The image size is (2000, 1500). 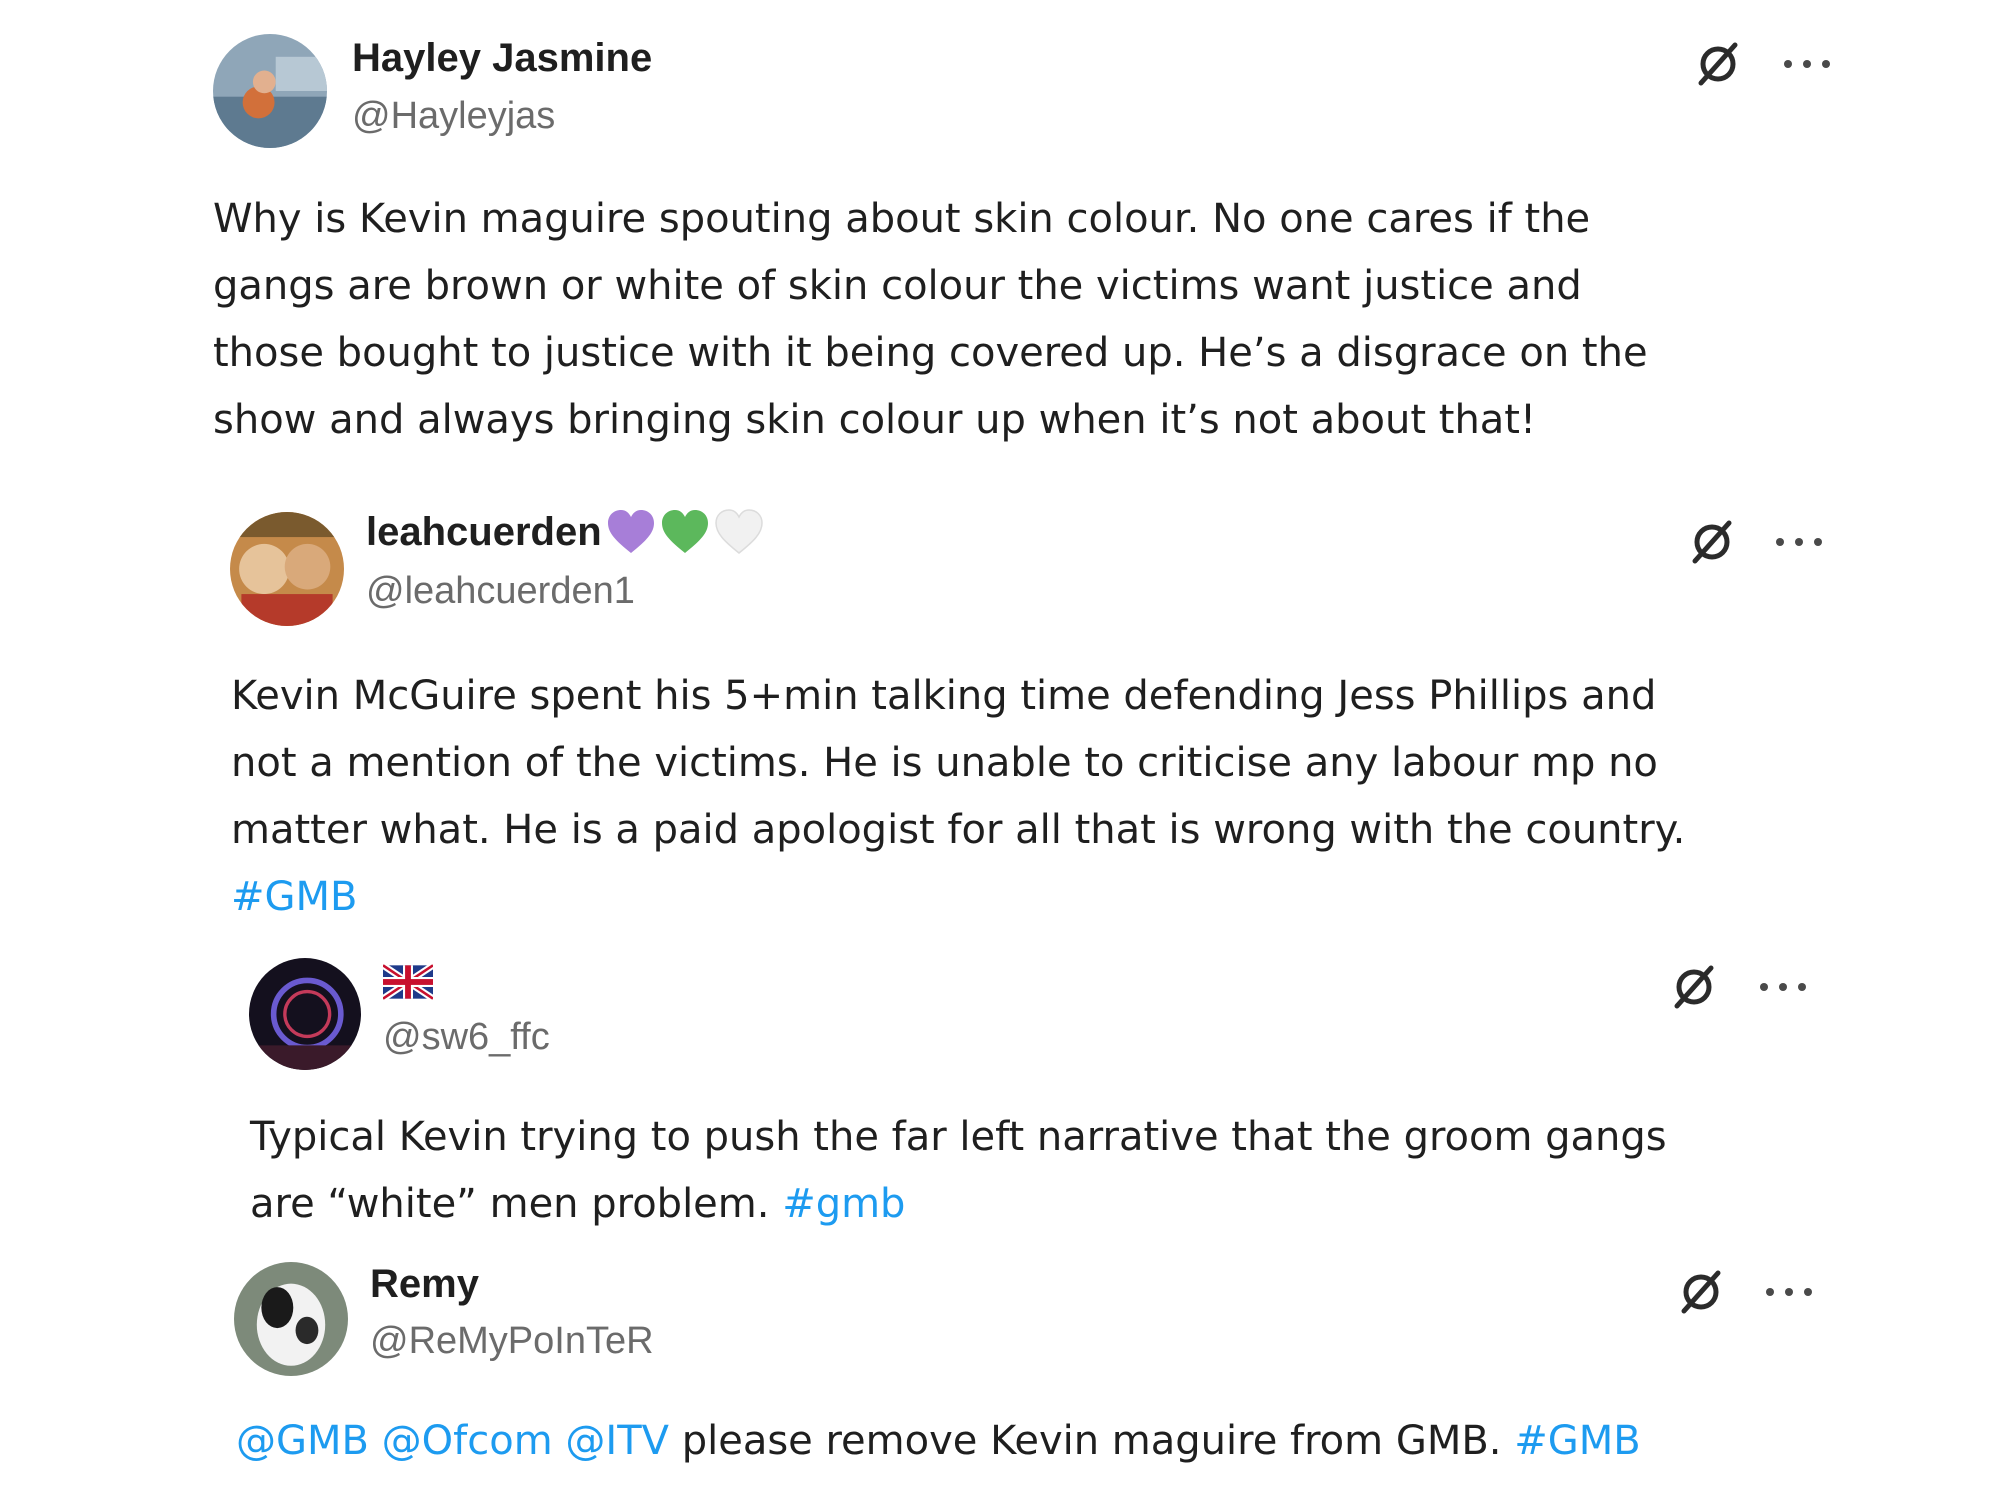 What do you see at coordinates (453, 116) in the screenshot?
I see `user-handle: @Hayleyjas` at bounding box center [453, 116].